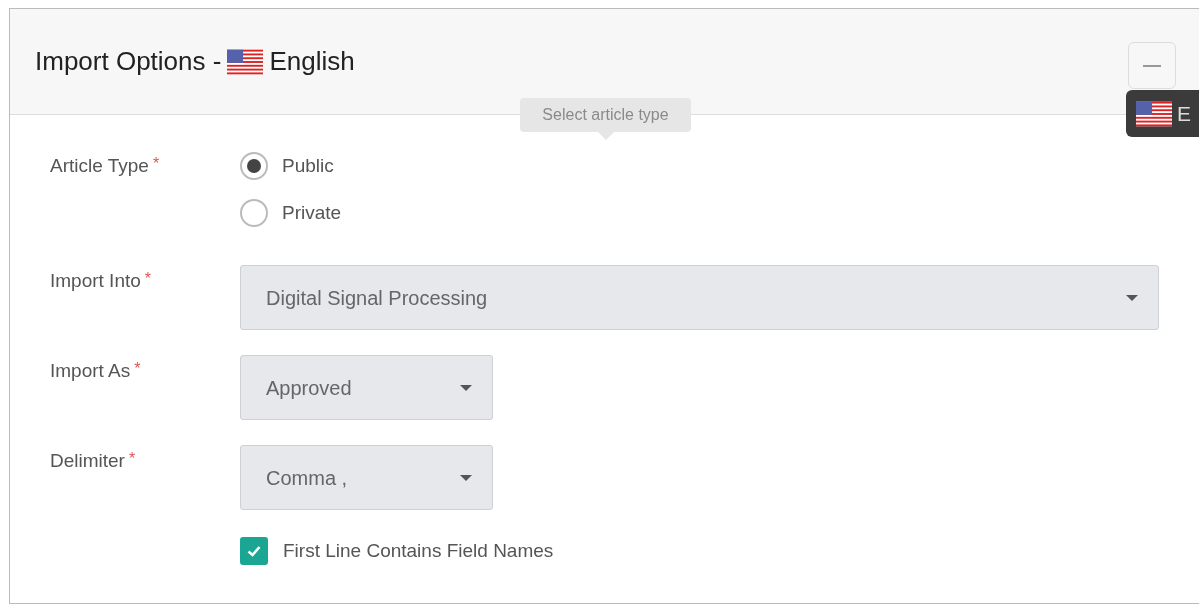 This screenshot has height=605, width=1199. What do you see at coordinates (312, 61) in the screenshot?
I see `language-name: English` at bounding box center [312, 61].